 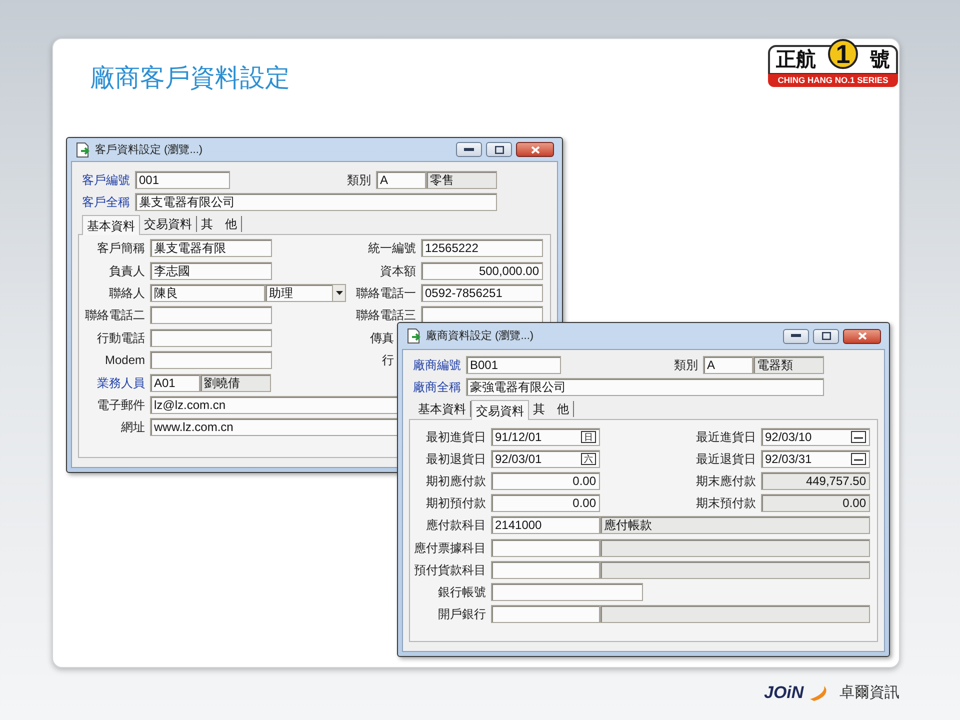 What do you see at coordinates (106, 180) in the screenshot?
I see `field-label: 客戶編號` at bounding box center [106, 180].